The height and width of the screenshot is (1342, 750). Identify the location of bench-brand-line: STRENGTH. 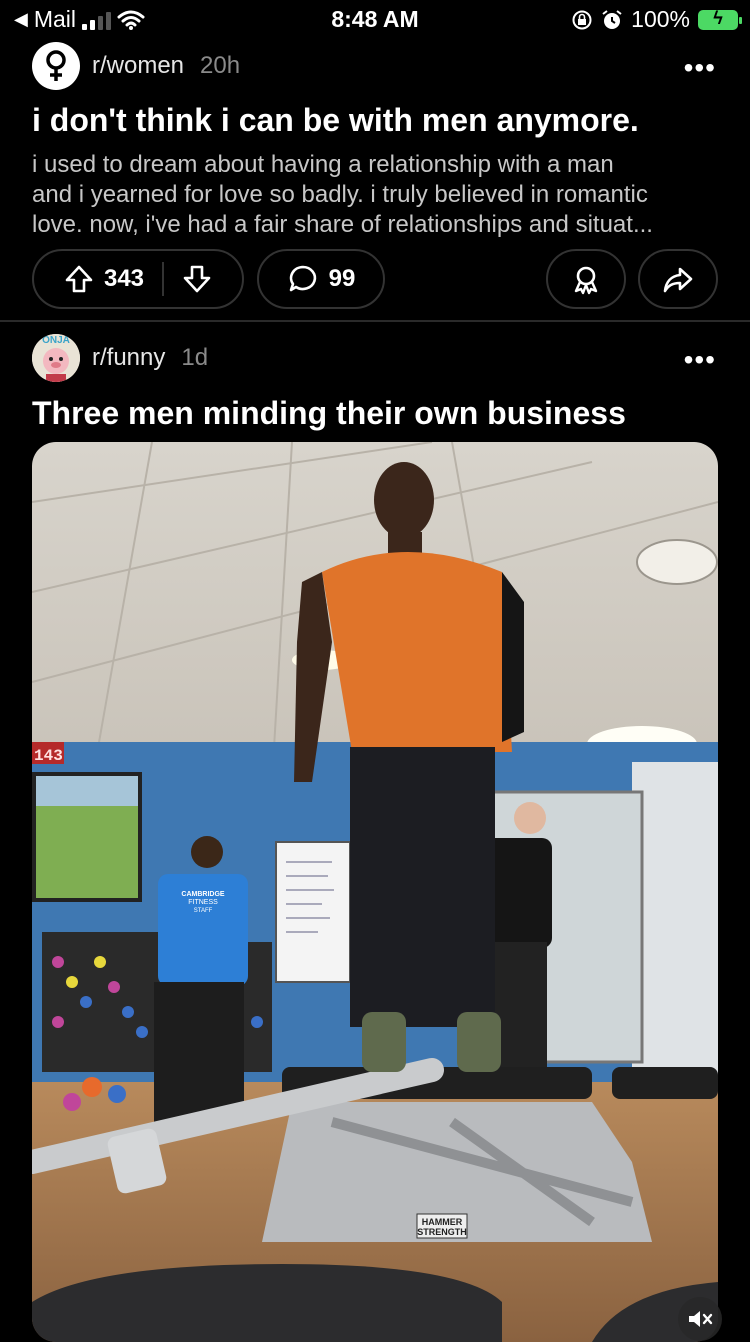
(442, 1232).